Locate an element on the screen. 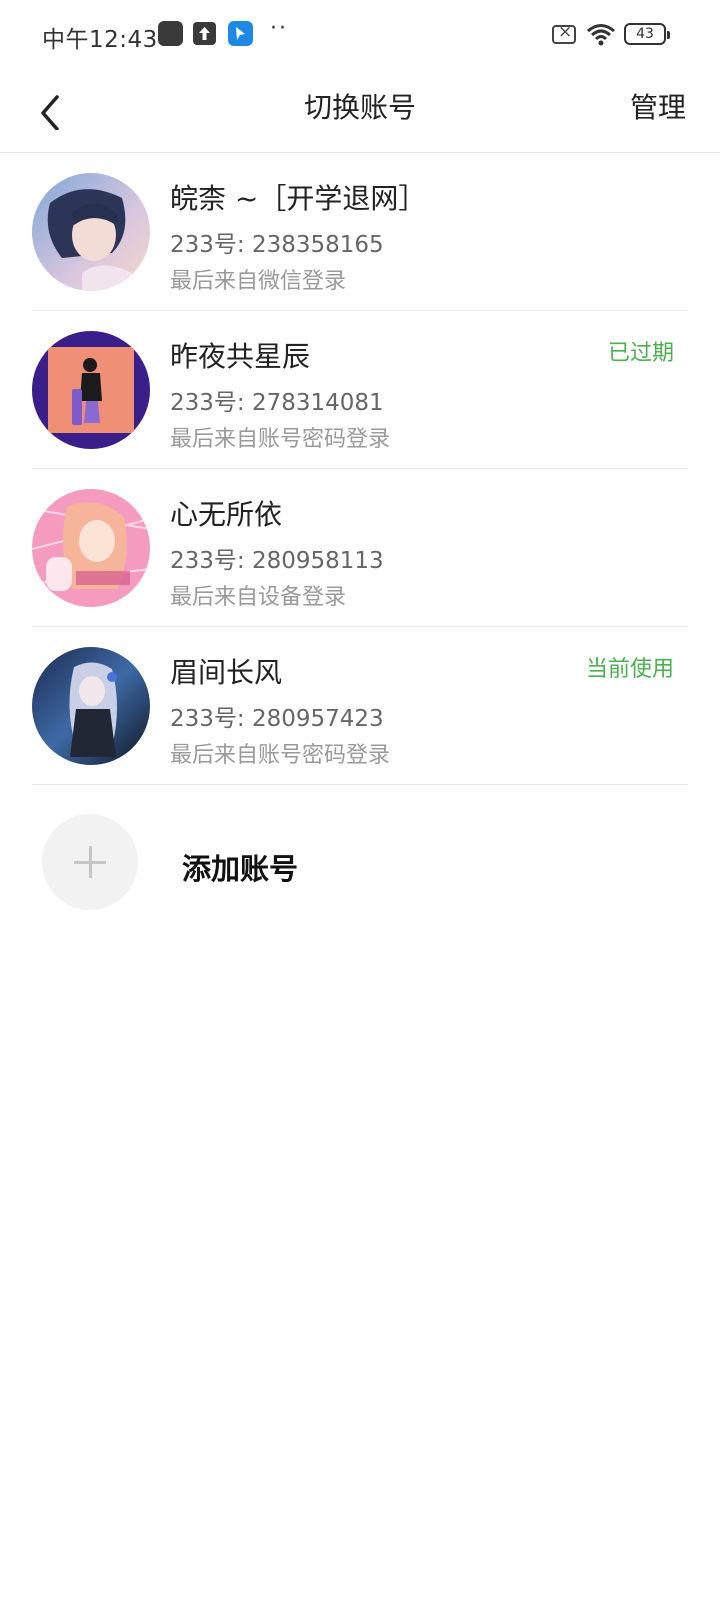 The width and height of the screenshot is (720, 1600). status-badge: 当前使用 is located at coordinates (629, 669).